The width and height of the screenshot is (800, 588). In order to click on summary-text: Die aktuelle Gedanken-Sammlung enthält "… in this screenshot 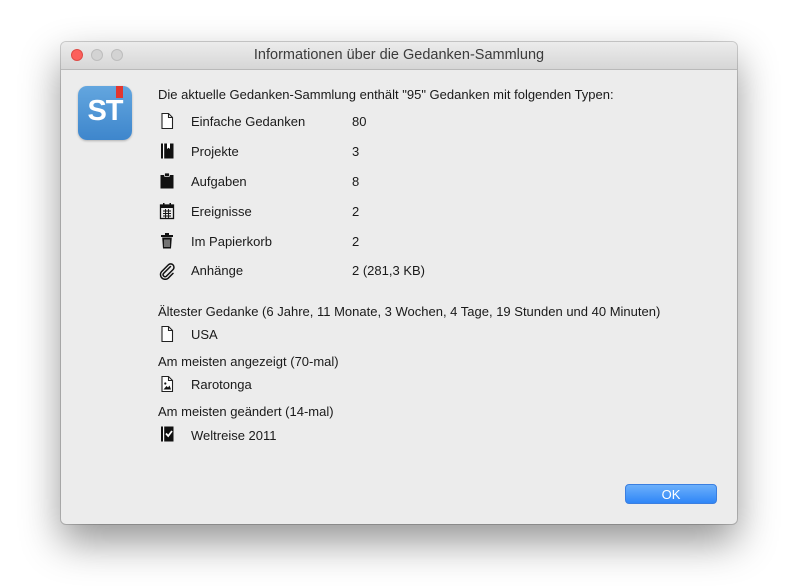, I will do `click(386, 94)`.